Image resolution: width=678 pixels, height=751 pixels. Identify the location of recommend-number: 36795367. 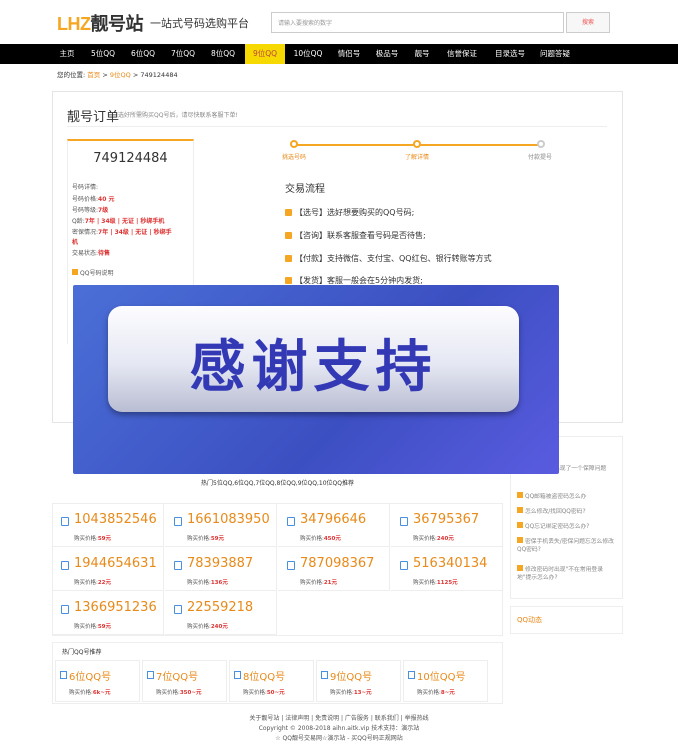
(446, 519).